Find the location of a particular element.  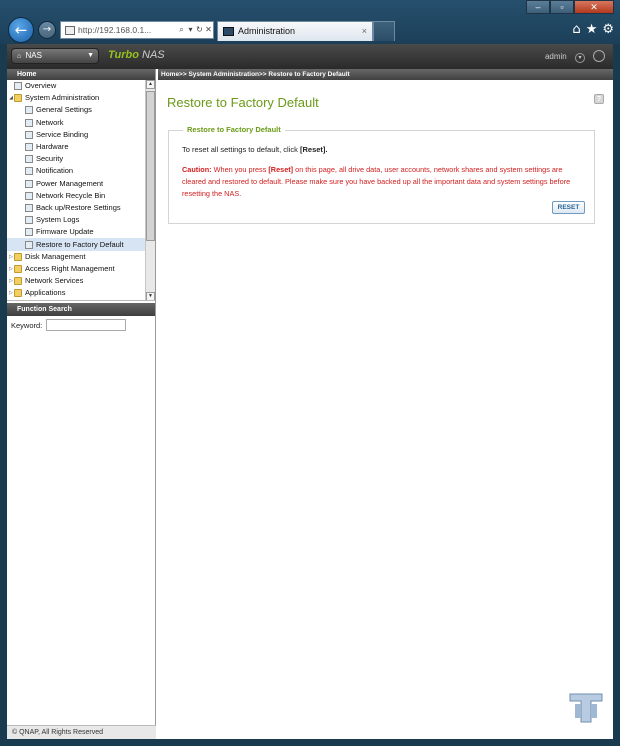

sidebar-item: Service Binding is located at coordinates (81, 135).